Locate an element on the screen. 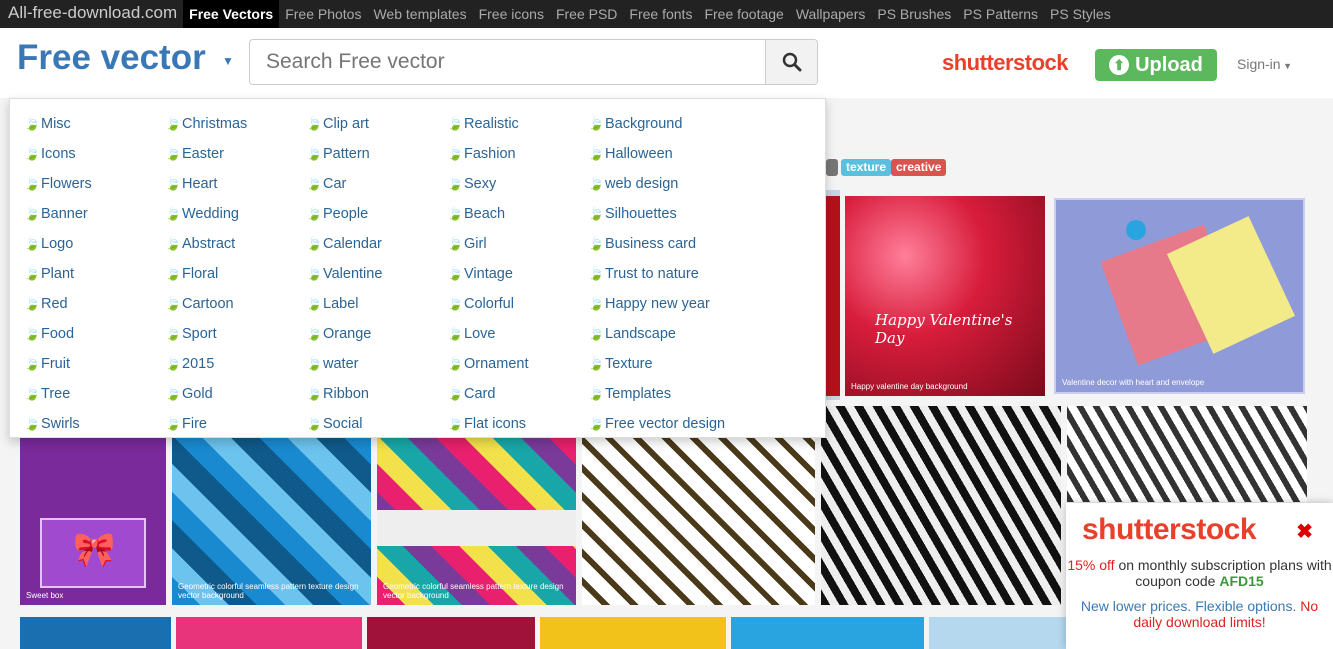 The height and width of the screenshot is (649, 1333). category-link: 🍃 Plant is located at coordinates (58, 274).